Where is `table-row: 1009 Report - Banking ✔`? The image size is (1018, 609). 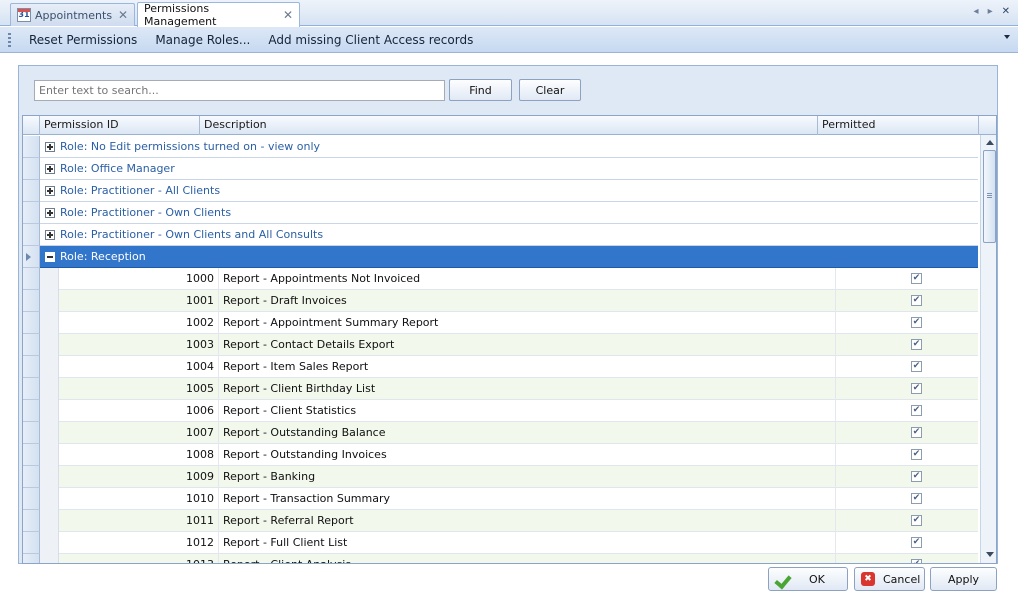
table-row: 1009 Report - Banking ✔ is located at coordinates (509, 477).